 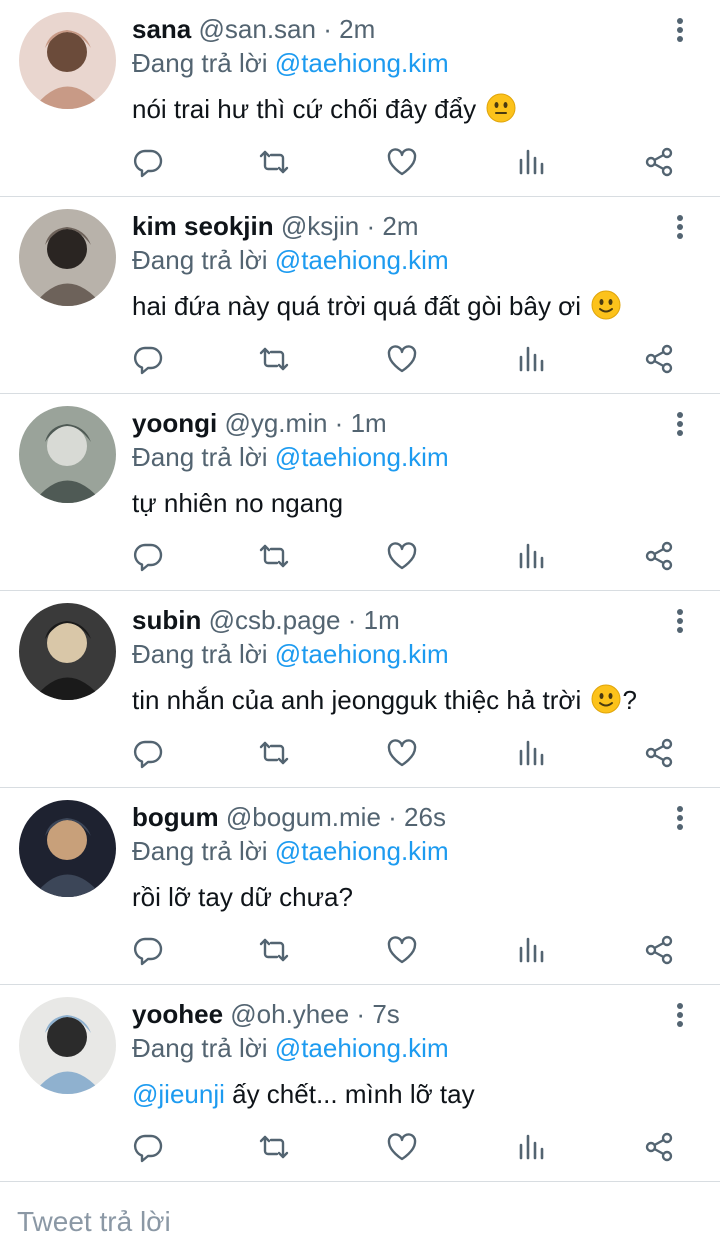 What do you see at coordinates (317, 1222) in the screenshot?
I see `reply-input` at bounding box center [317, 1222].